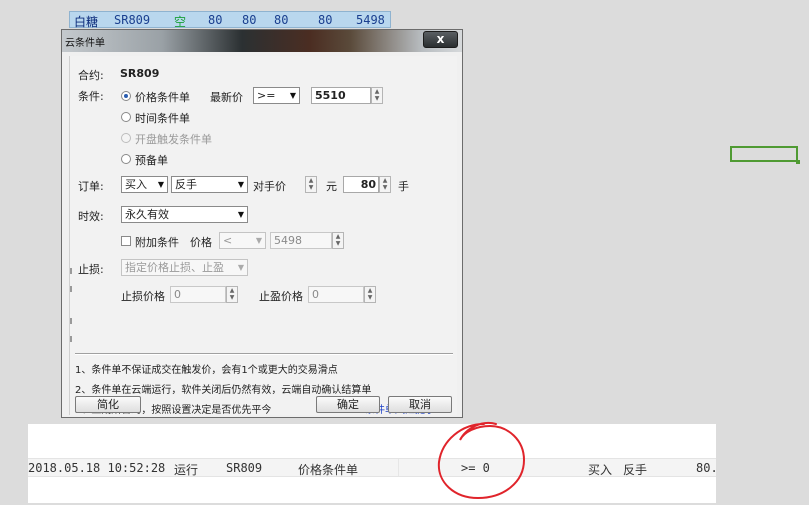  Describe the element at coordinates (126, 138) in the screenshot. I see `radio-open-trigger-condition` at that location.